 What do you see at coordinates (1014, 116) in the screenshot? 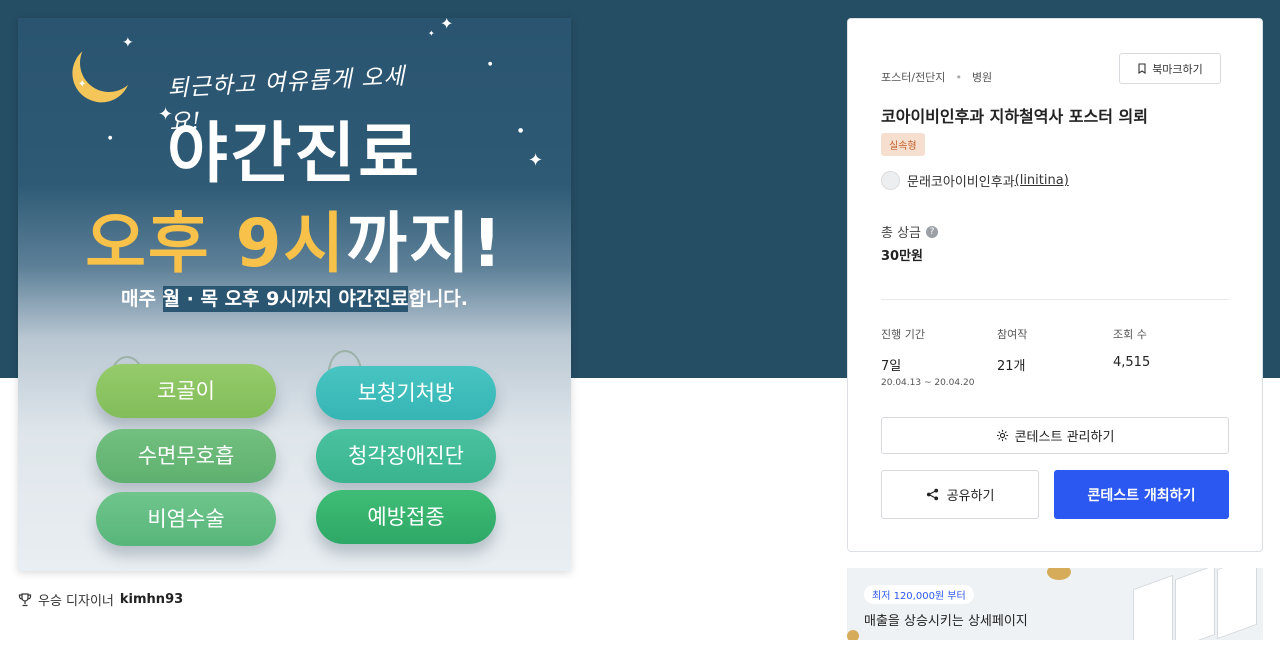
I see `contest-title: 코아이비인후과 지하철역사 포스터 의뢰` at bounding box center [1014, 116].